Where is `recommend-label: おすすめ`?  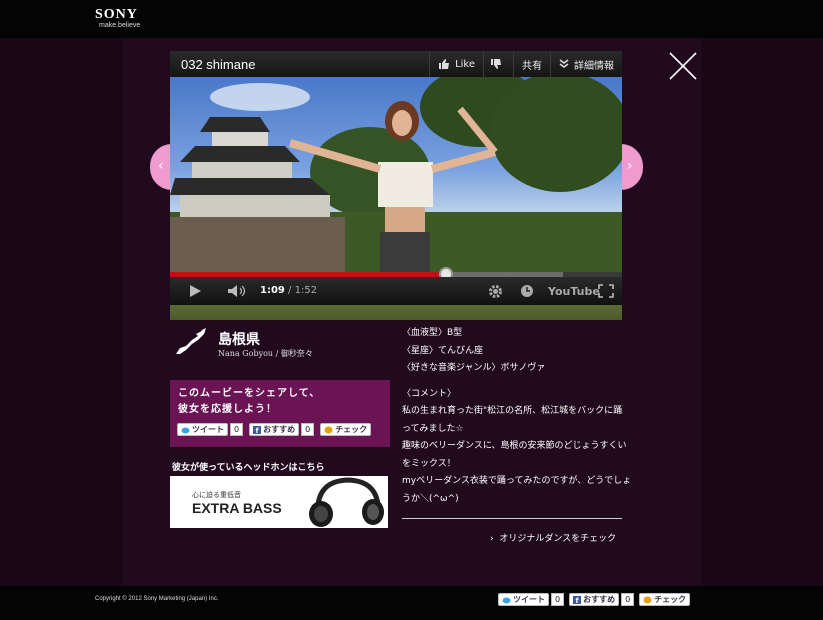
recommend-label: おすすめ is located at coordinates (279, 429).